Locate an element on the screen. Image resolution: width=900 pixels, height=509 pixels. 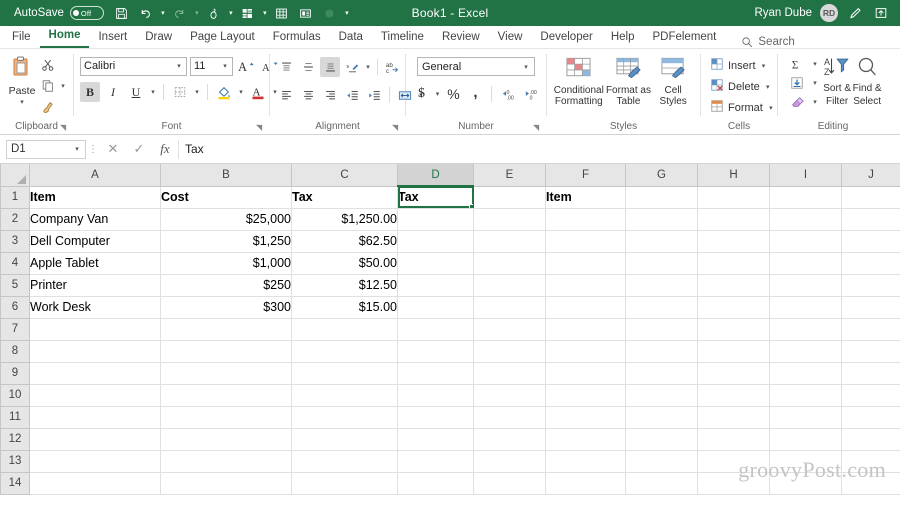
tab-formulas: Formulas is located at coordinates (297, 37).